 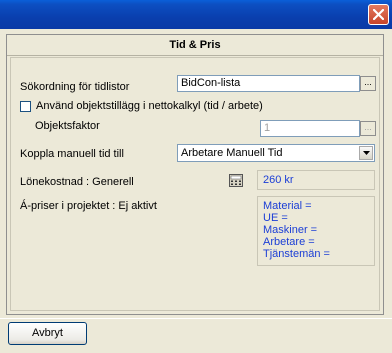 What do you see at coordinates (196, 318) in the screenshot?
I see `footer-divider` at bounding box center [196, 318].